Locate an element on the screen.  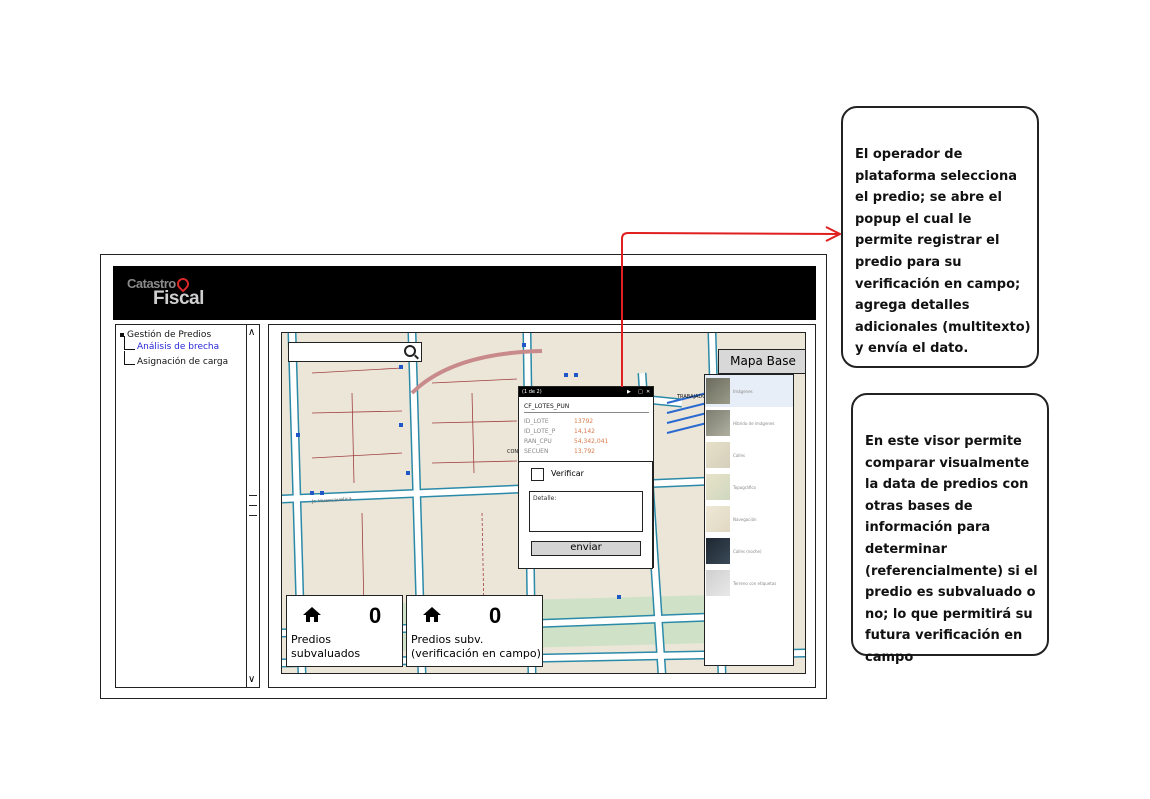
popup-layer-name: CF_LOTES_PUN is located at coordinates (547, 406).